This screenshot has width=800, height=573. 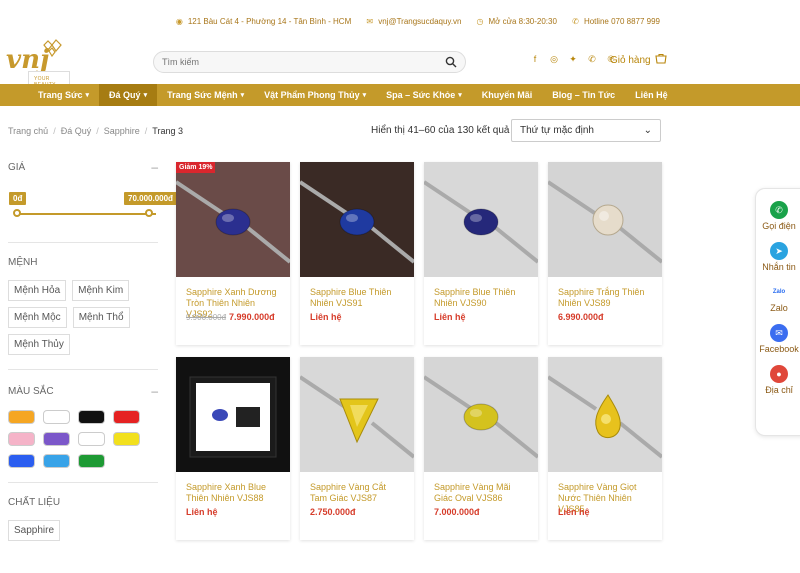 I want to click on product-card: Sapphire Blue Thiên Nhiên VJS91 Liên hệ, so click(x=357, y=253).